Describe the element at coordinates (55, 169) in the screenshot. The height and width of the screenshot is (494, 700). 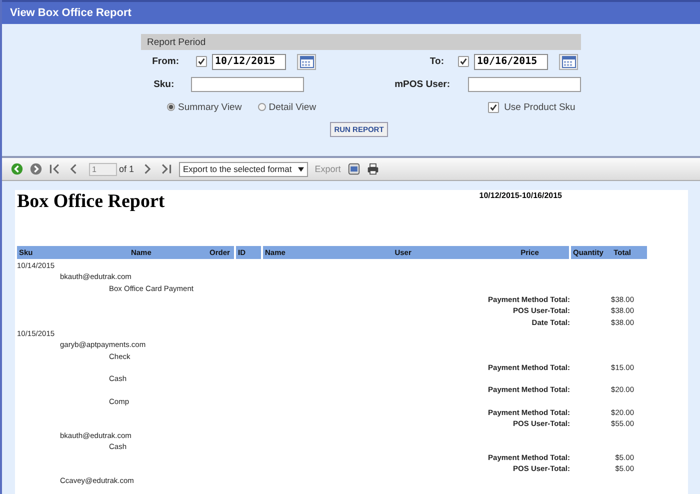
I see `first-page-icon` at that location.